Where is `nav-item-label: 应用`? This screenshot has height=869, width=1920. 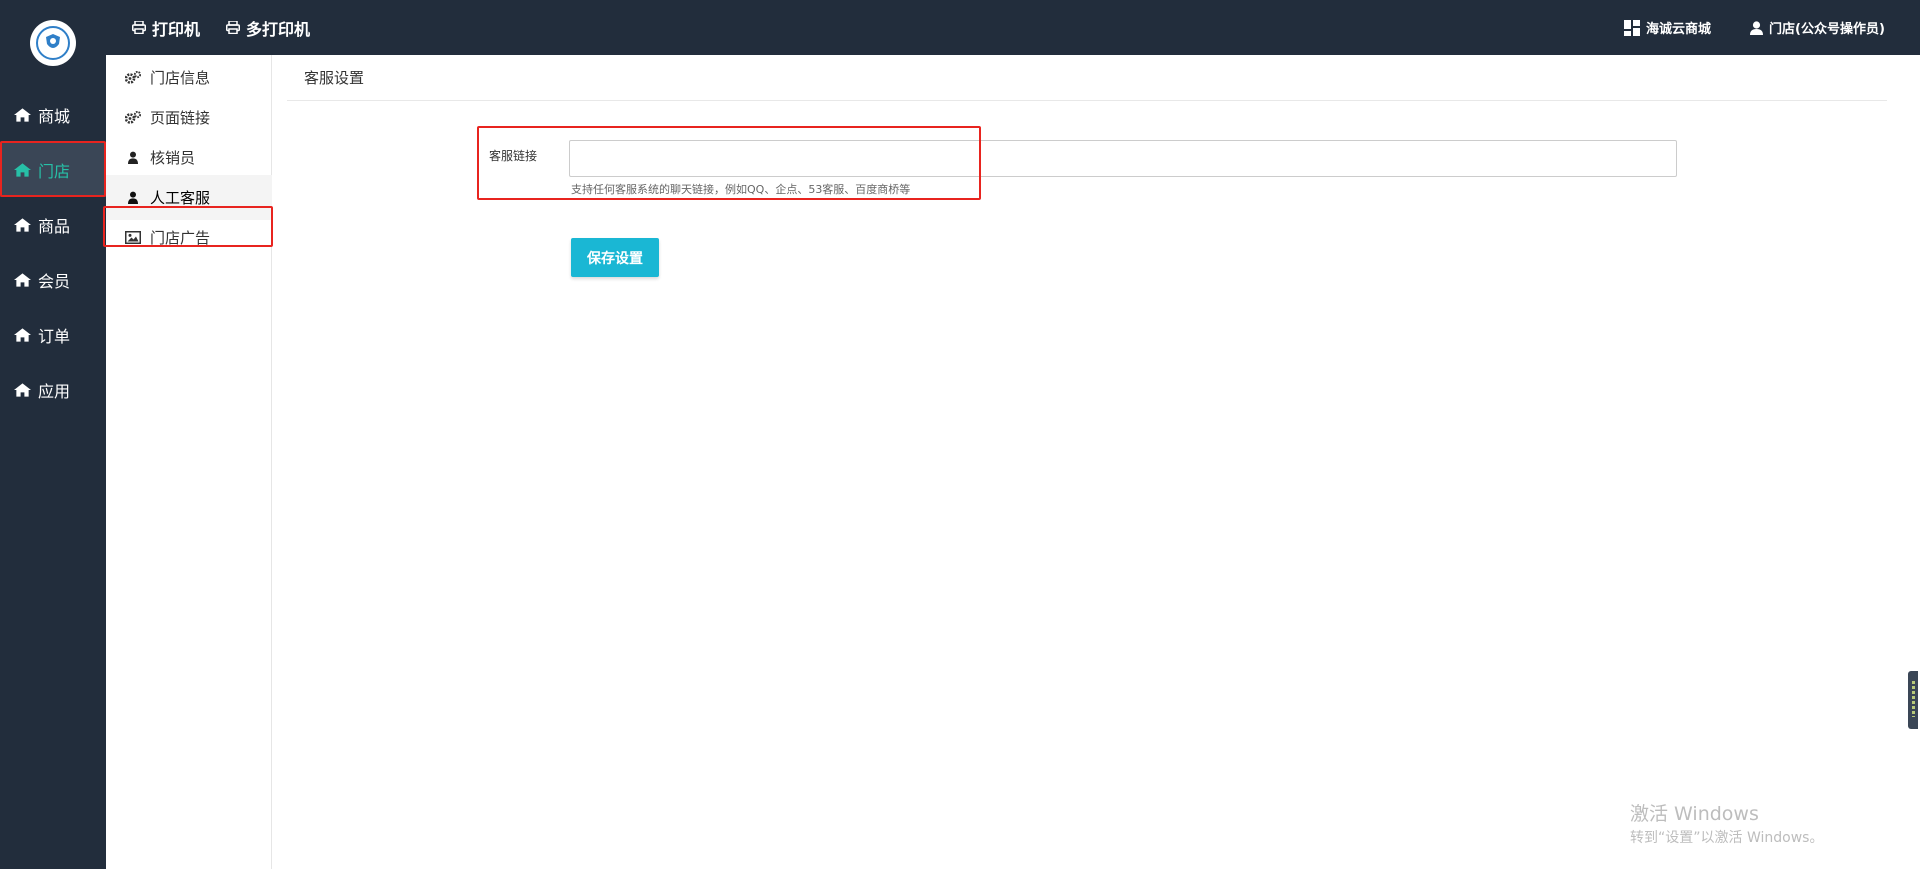 nav-item-label: 应用 is located at coordinates (54, 391).